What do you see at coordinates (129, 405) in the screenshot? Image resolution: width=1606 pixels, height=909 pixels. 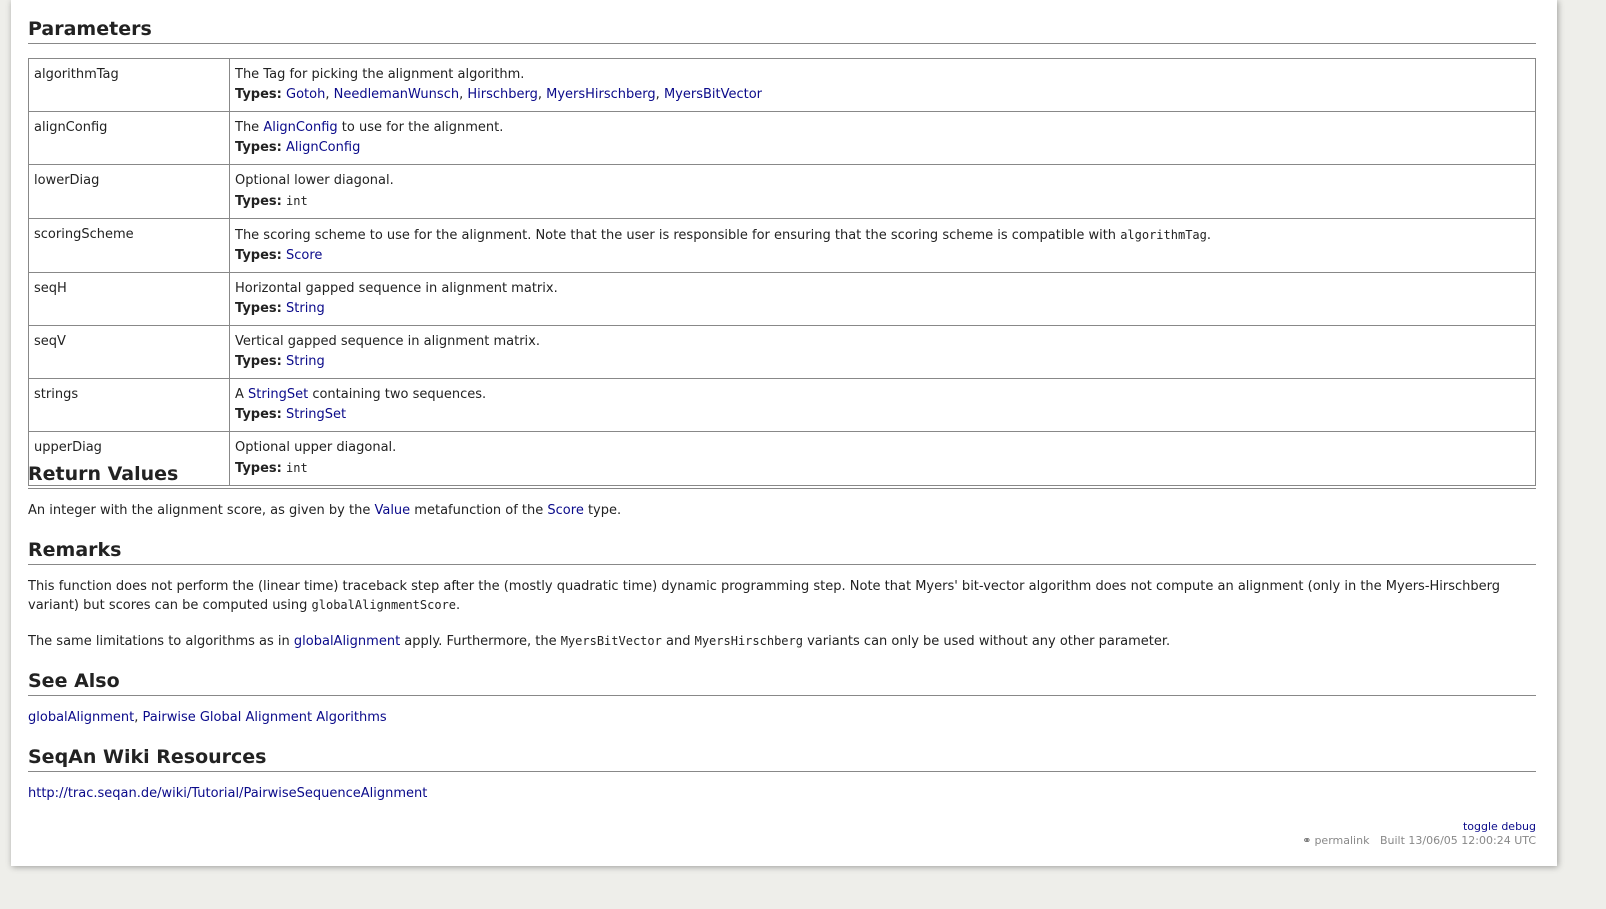 I see `param-name: strings` at bounding box center [129, 405].